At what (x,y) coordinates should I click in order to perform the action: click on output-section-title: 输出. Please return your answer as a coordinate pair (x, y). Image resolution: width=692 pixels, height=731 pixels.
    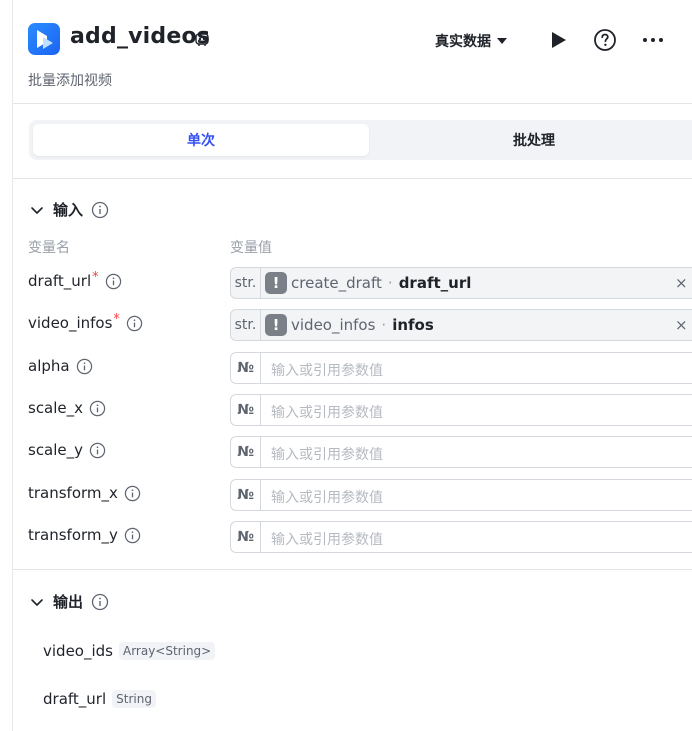
    Looking at the image, I should click on (68, 602).